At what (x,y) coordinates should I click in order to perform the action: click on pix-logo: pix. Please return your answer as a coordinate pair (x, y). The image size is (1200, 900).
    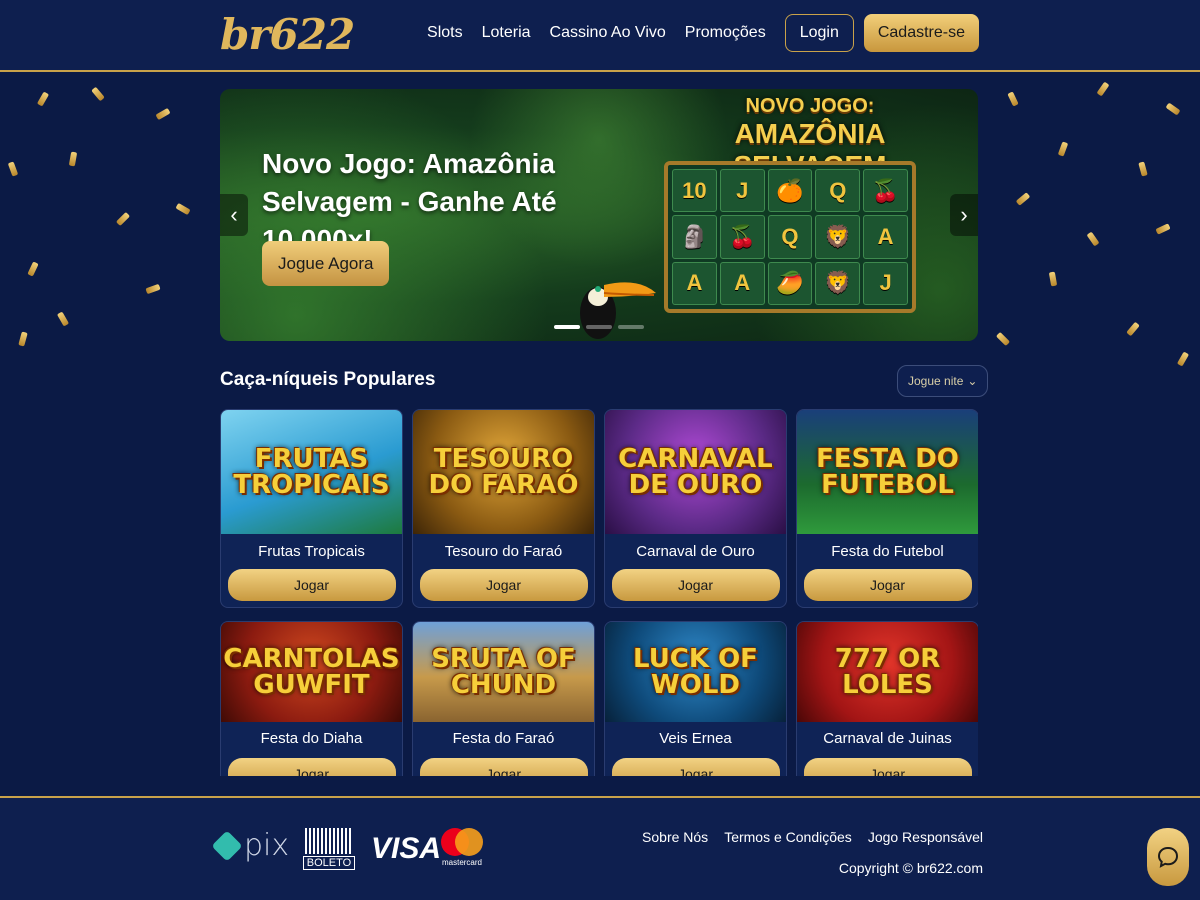
    Looking at the image, I should click on (250, 845).